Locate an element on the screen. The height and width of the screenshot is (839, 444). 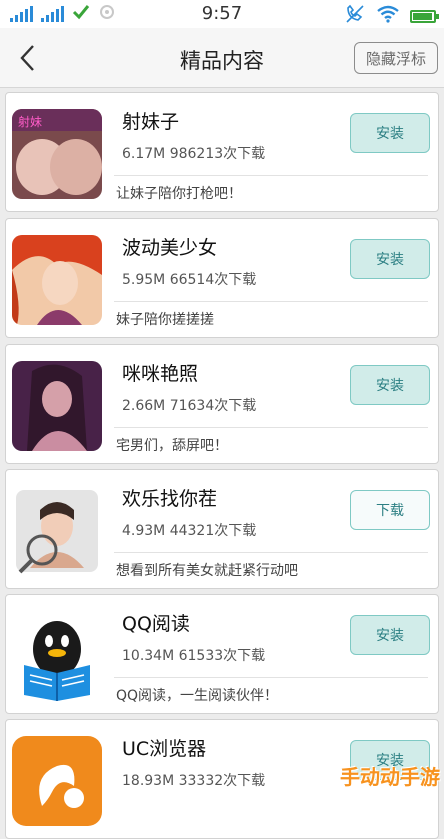
title-bar: 精品内容 隐藏浮标 is located at coordinates (222, 58).